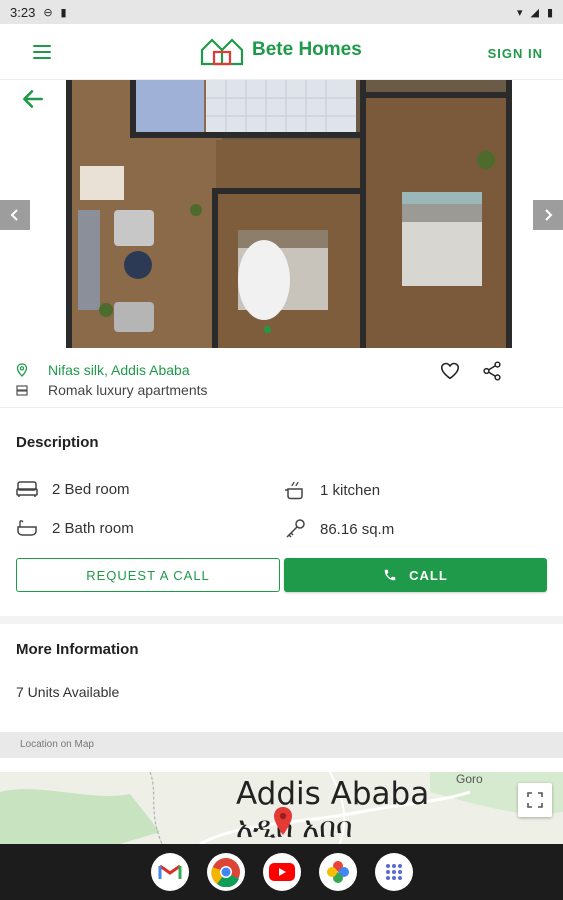 The height and width of the screenshot is (900, 563). What do you see at coordinates (307, 49) in the screenshot?
I see `brand-name: Bete Homes` at bounding box center [307, 49].